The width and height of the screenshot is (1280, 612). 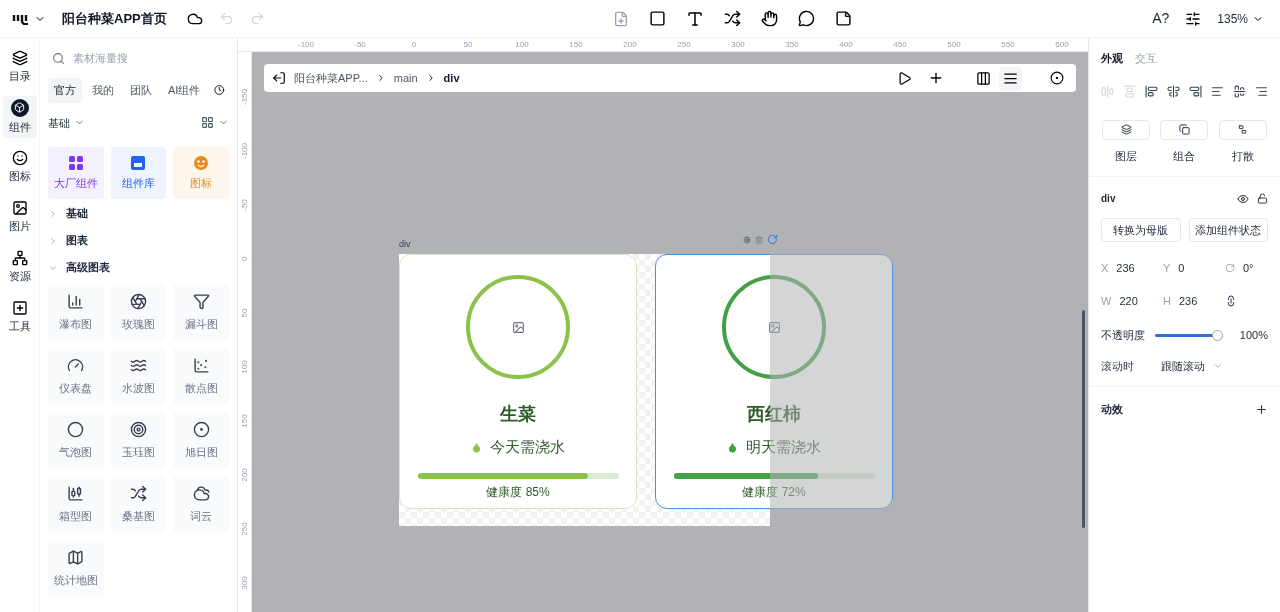 I want to click on slider-thumb, so click(x=1217, y=335).